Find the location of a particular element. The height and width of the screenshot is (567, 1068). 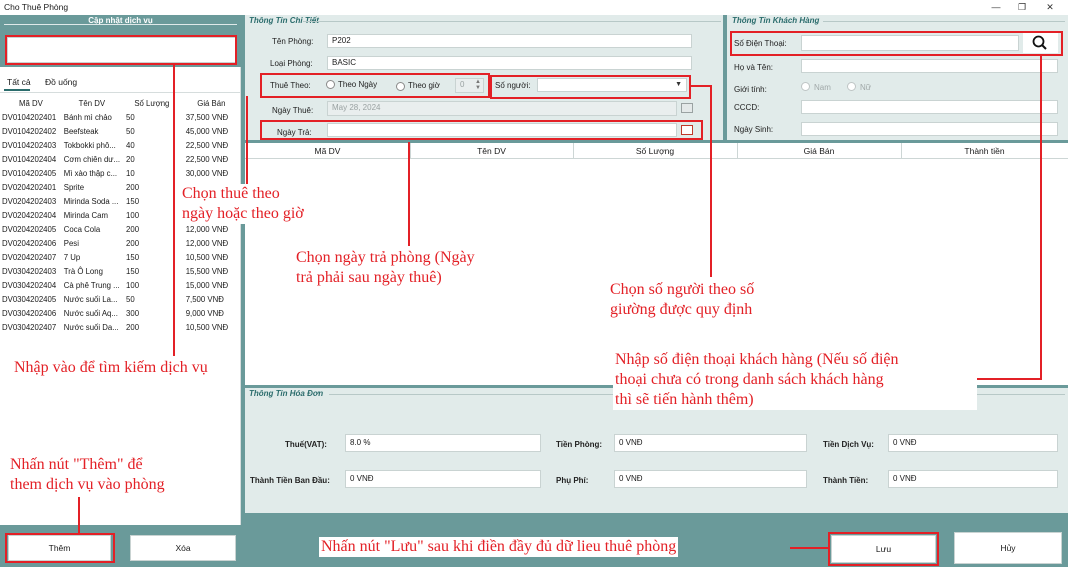

hour-spinner: 0 ▲ ▼ is located at coordinates (469, 85).